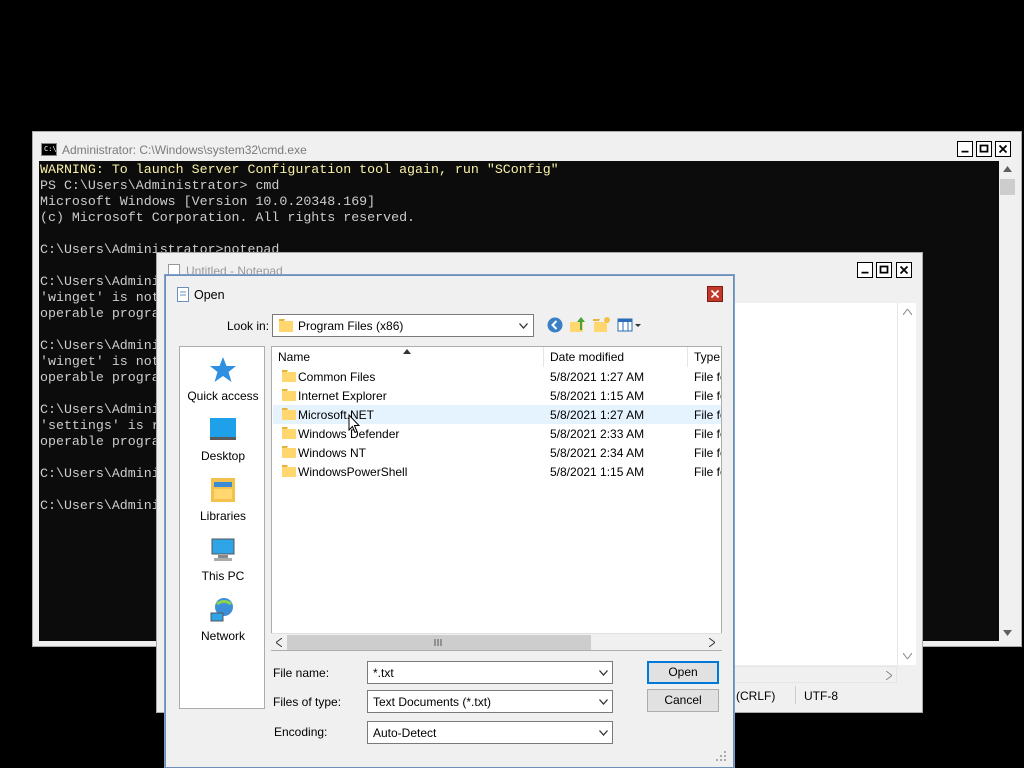 The image size is (1024, 768). I want to click on dialog-close-button, so click(715, 294).